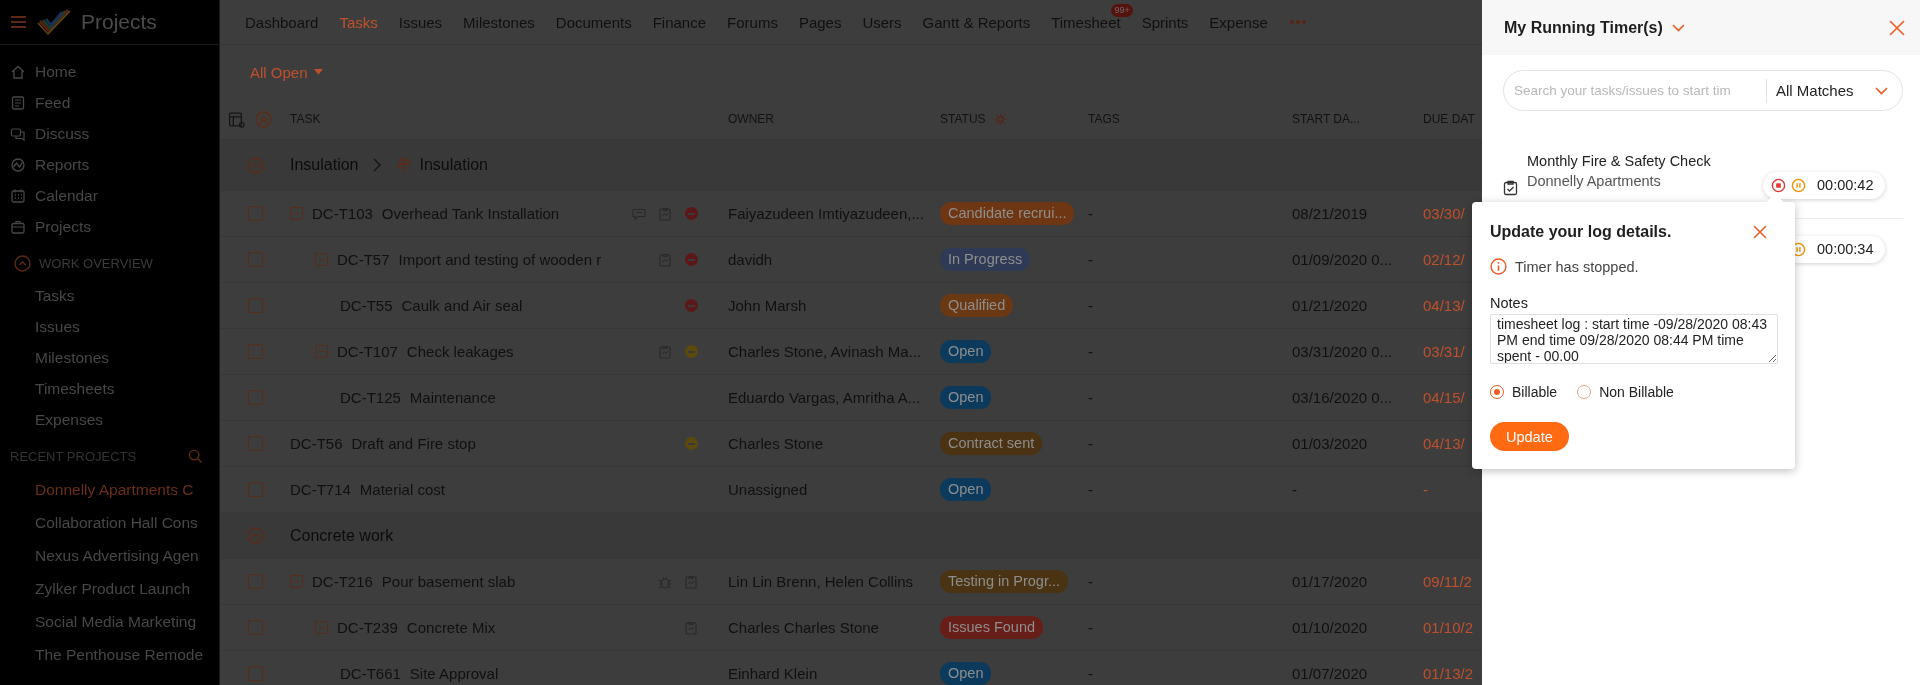 The width and height of the screenshot is (1920, 685). I want to click on project-item: The Penthouse Remode, so click(109, 654).